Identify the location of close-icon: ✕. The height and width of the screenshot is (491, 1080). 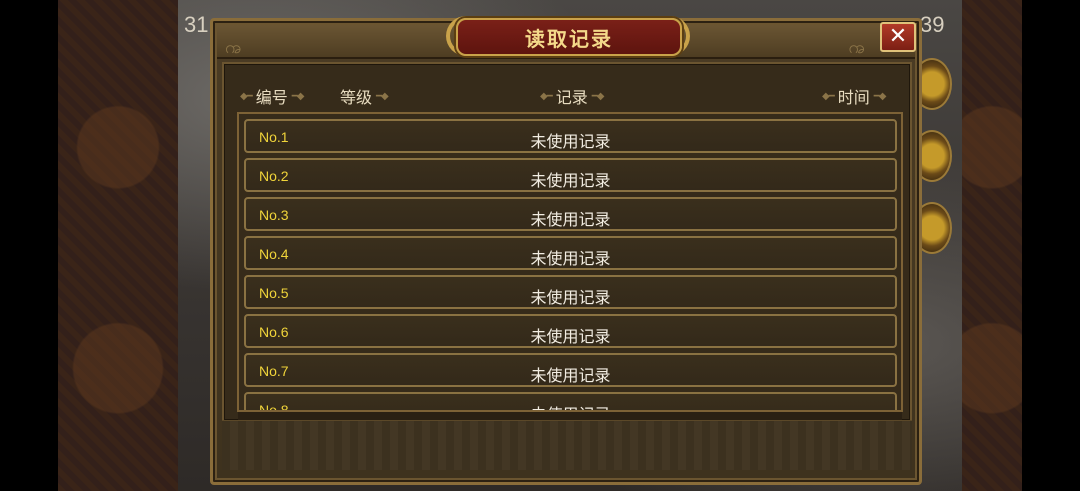
(898, 36).